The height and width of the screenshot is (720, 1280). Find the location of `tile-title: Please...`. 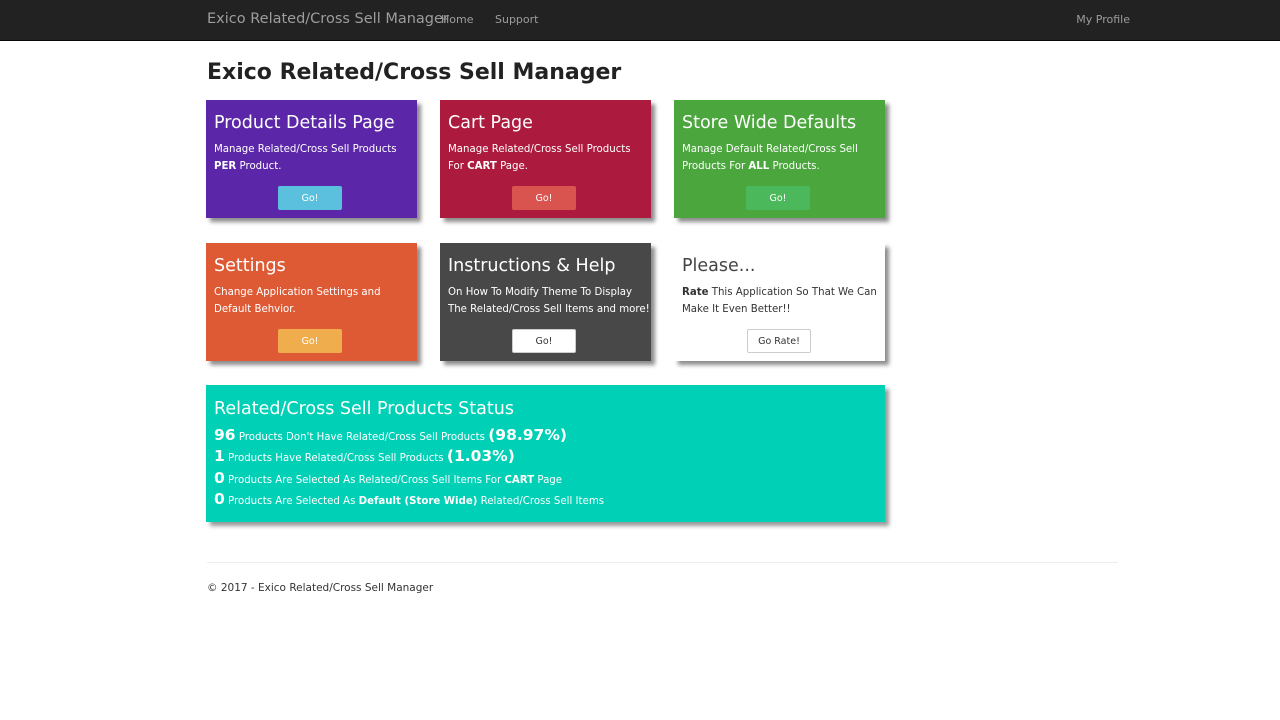

tile-title: Please... is located at coordinates (719, 266).